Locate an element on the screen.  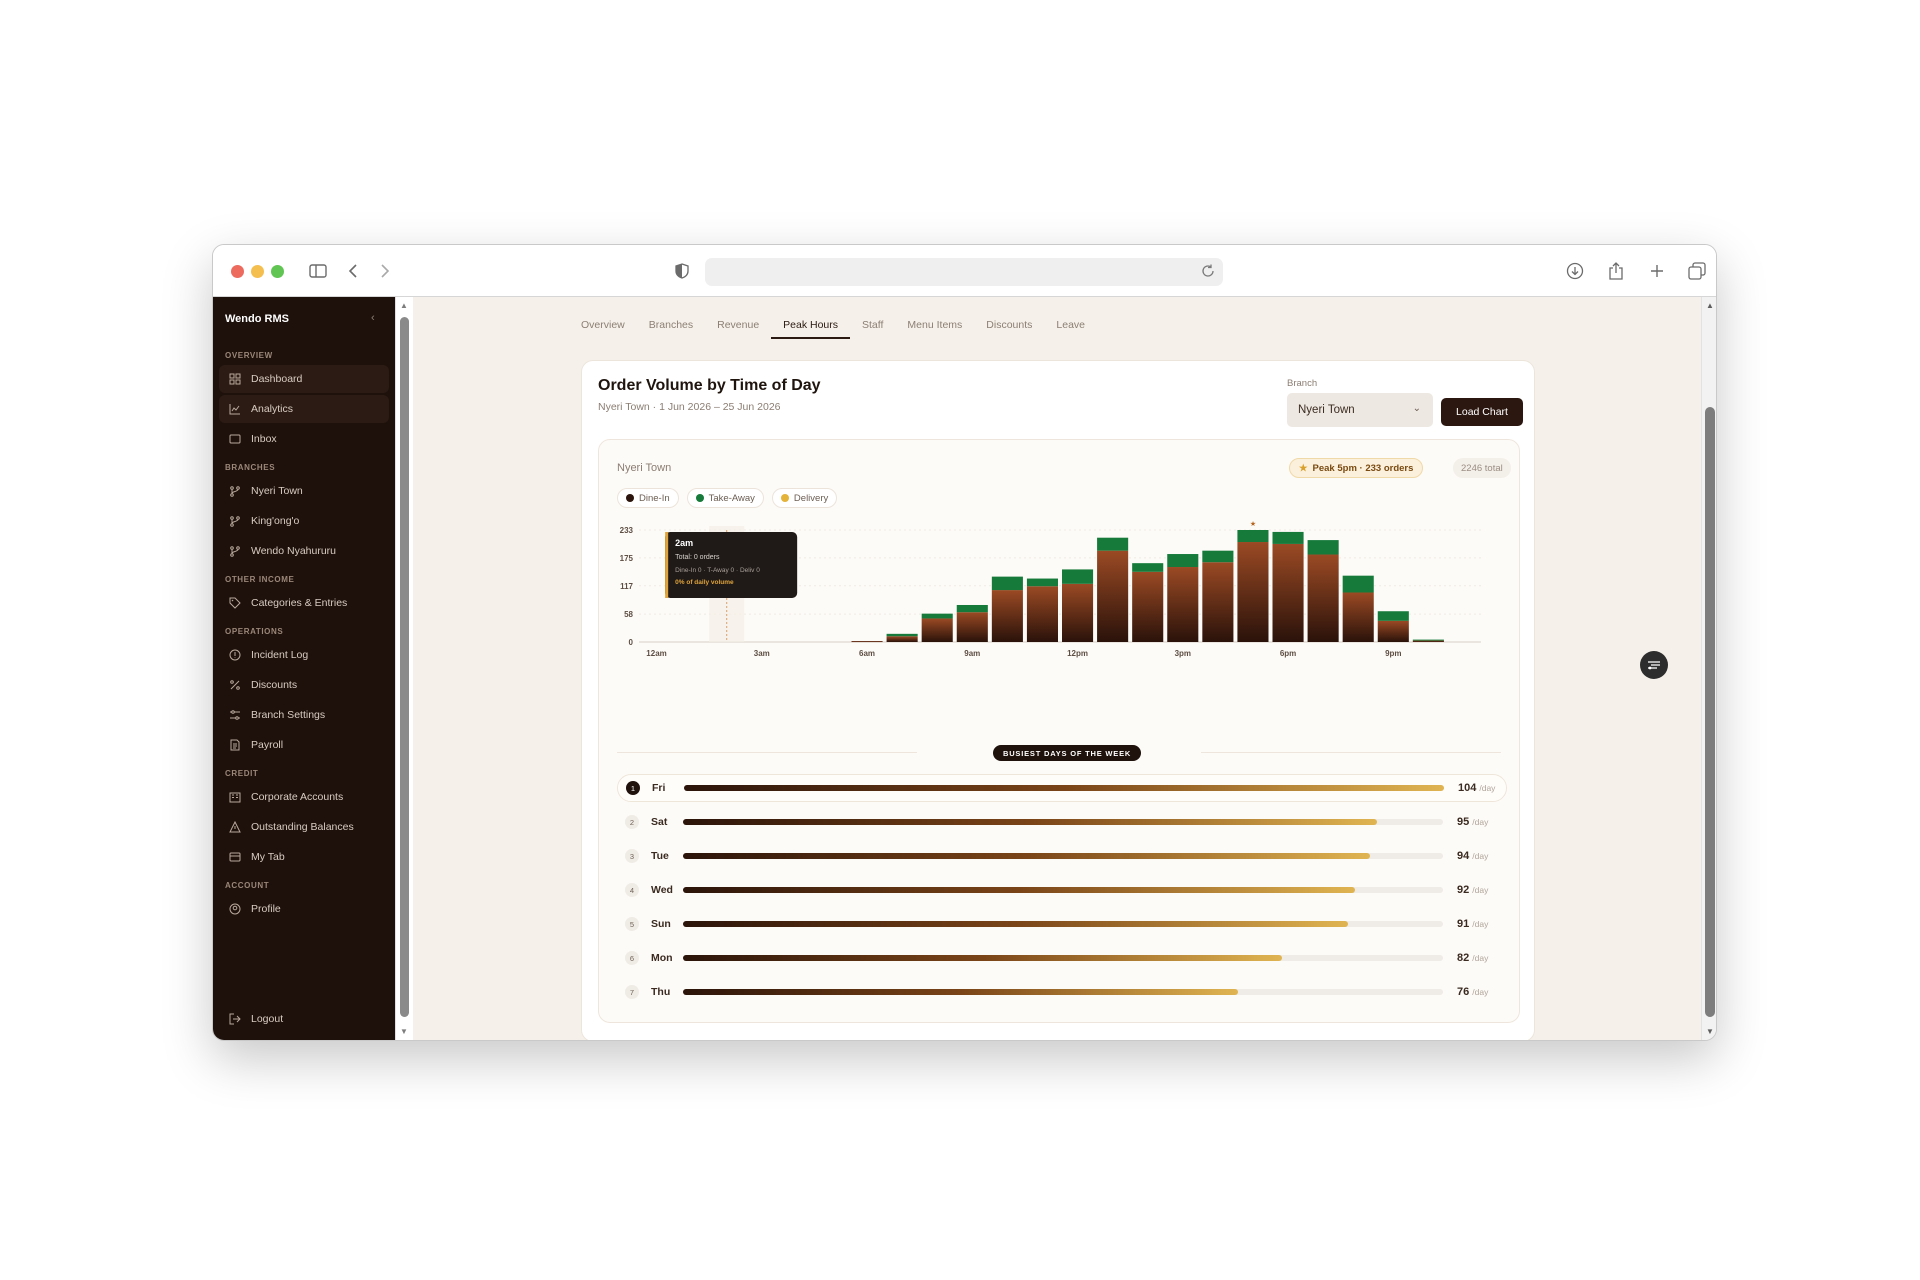
bar-dine-in-7am is located at coordinates (902, 639).